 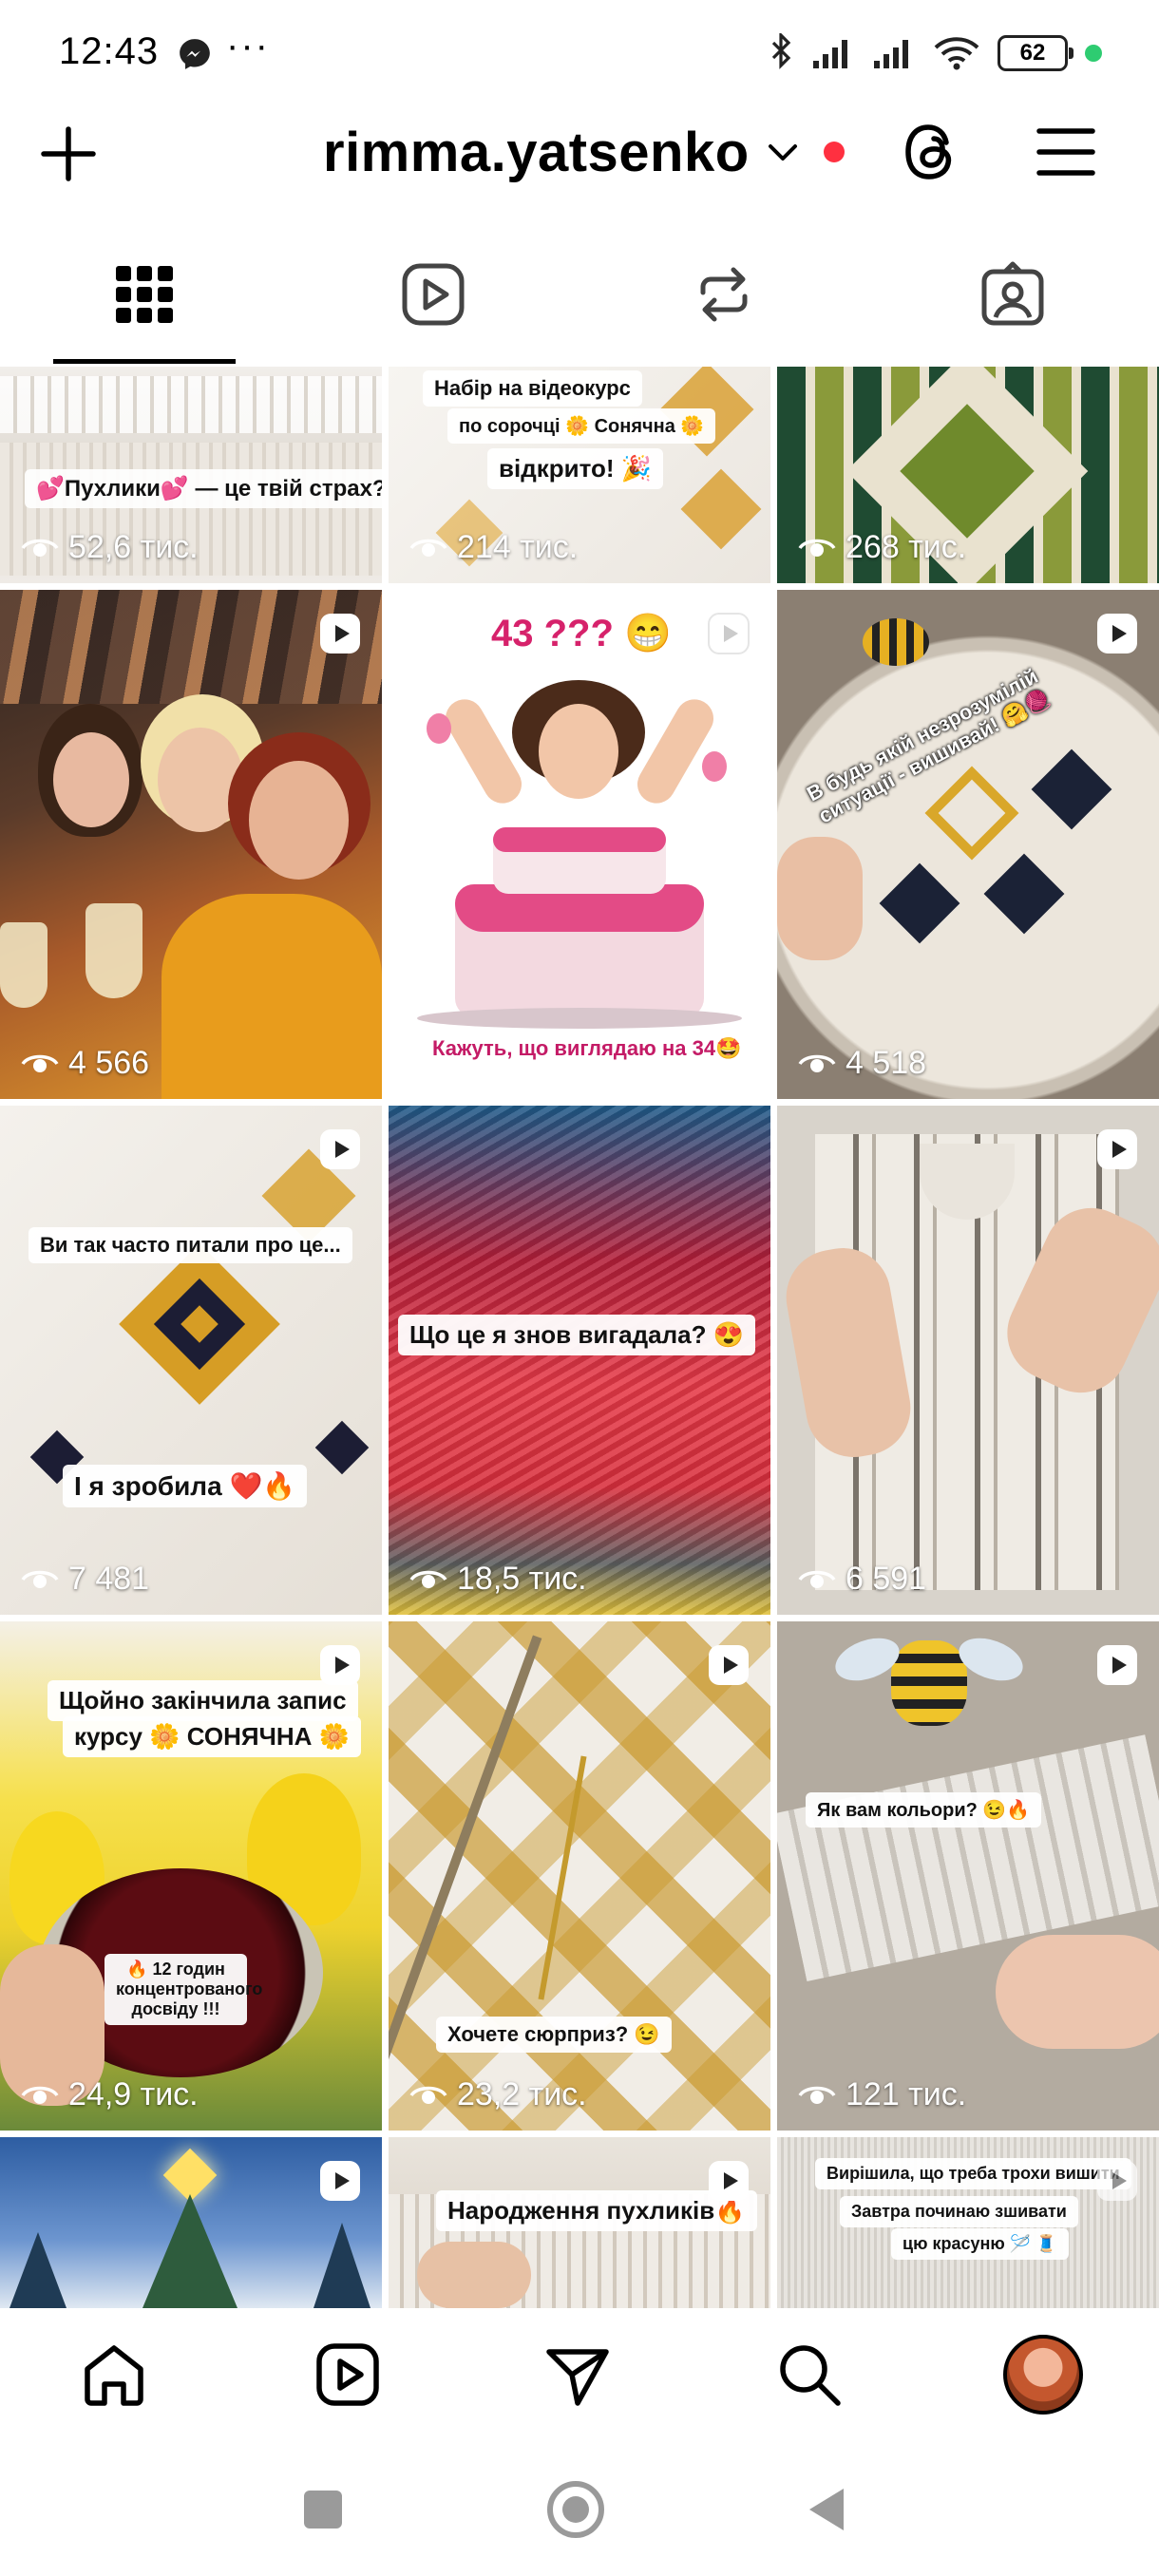 I want to click on view-count: 121 тис., so click(x=882, y=2094).